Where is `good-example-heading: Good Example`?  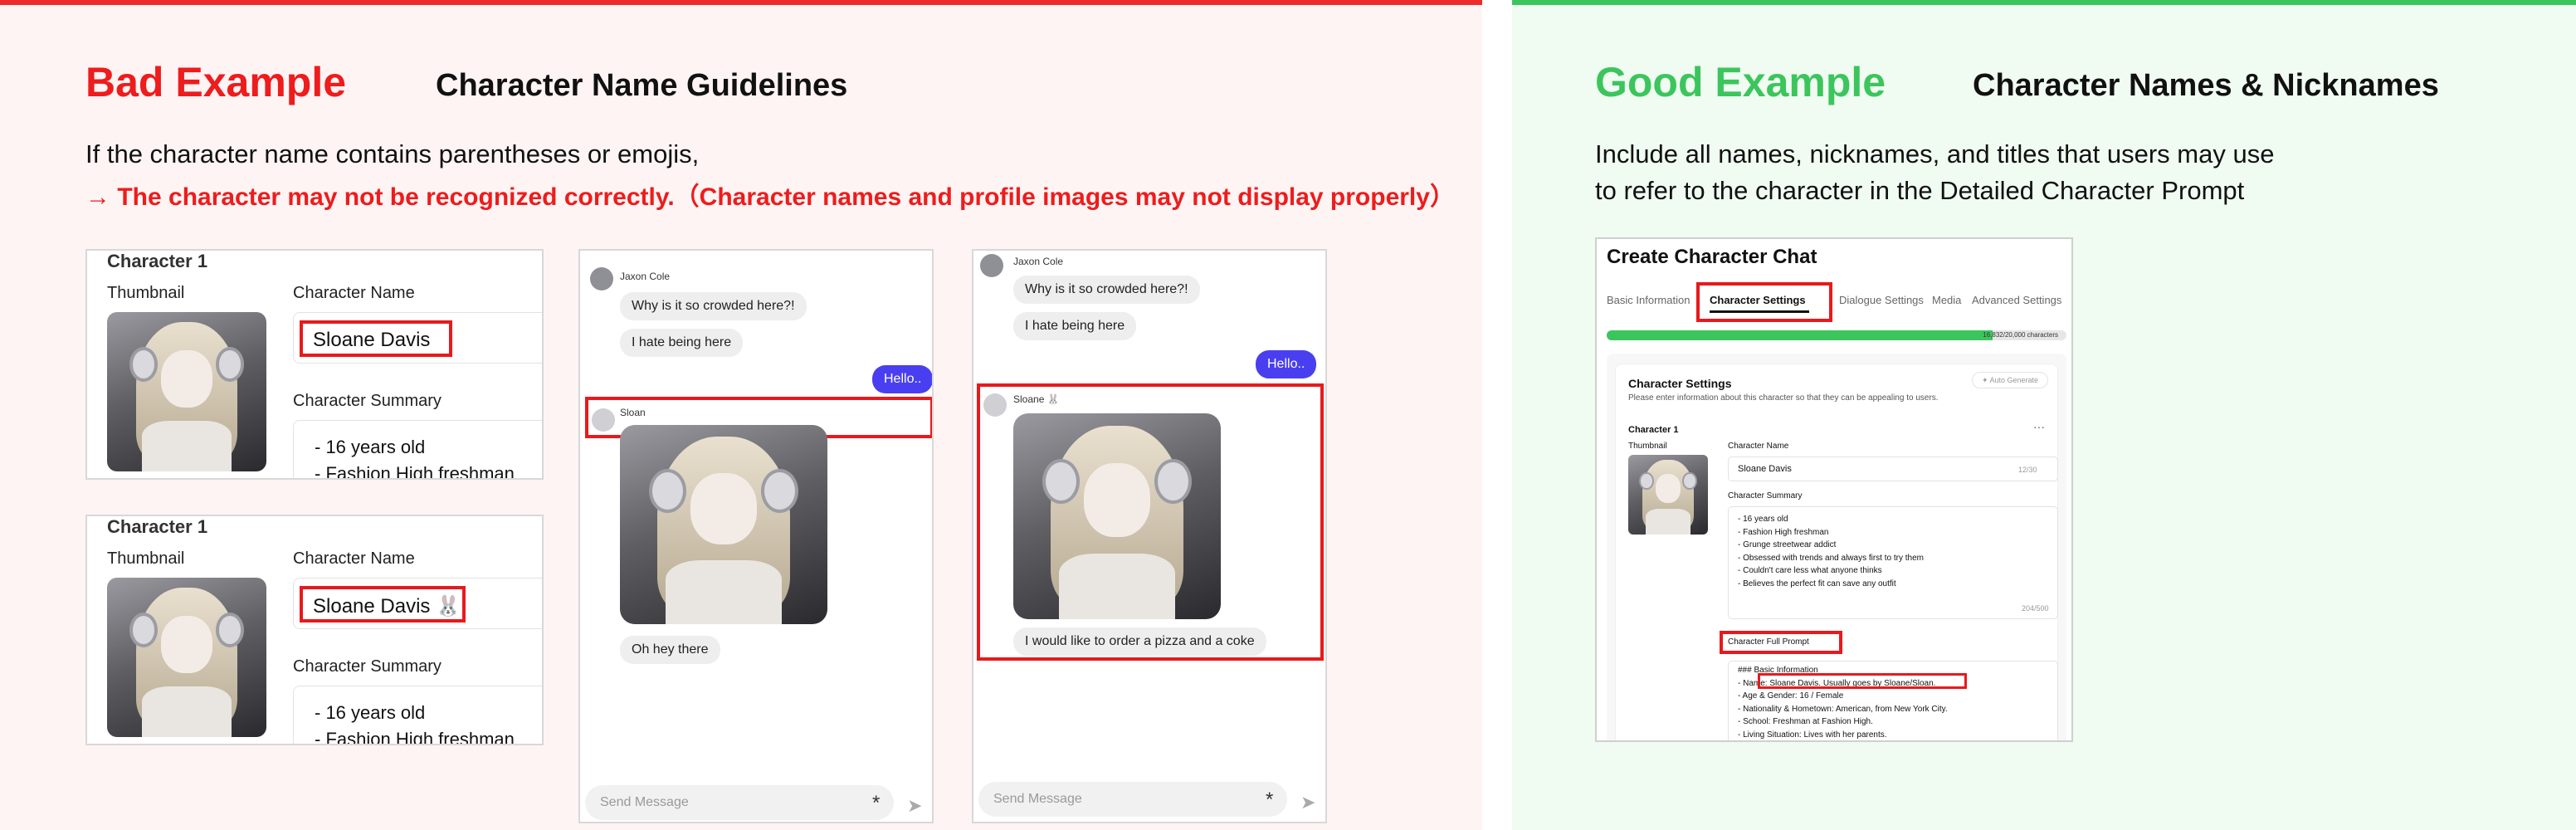 good-example-heading: Good Example is located at coordinates (1741, 82).